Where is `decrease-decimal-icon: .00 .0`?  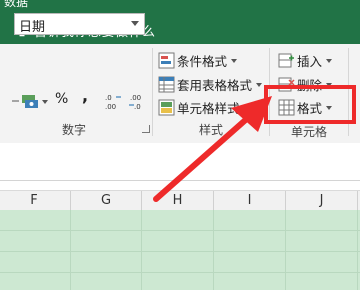
decrease-decimal-icon: .00 .0 is located at coordinates (138, 102).